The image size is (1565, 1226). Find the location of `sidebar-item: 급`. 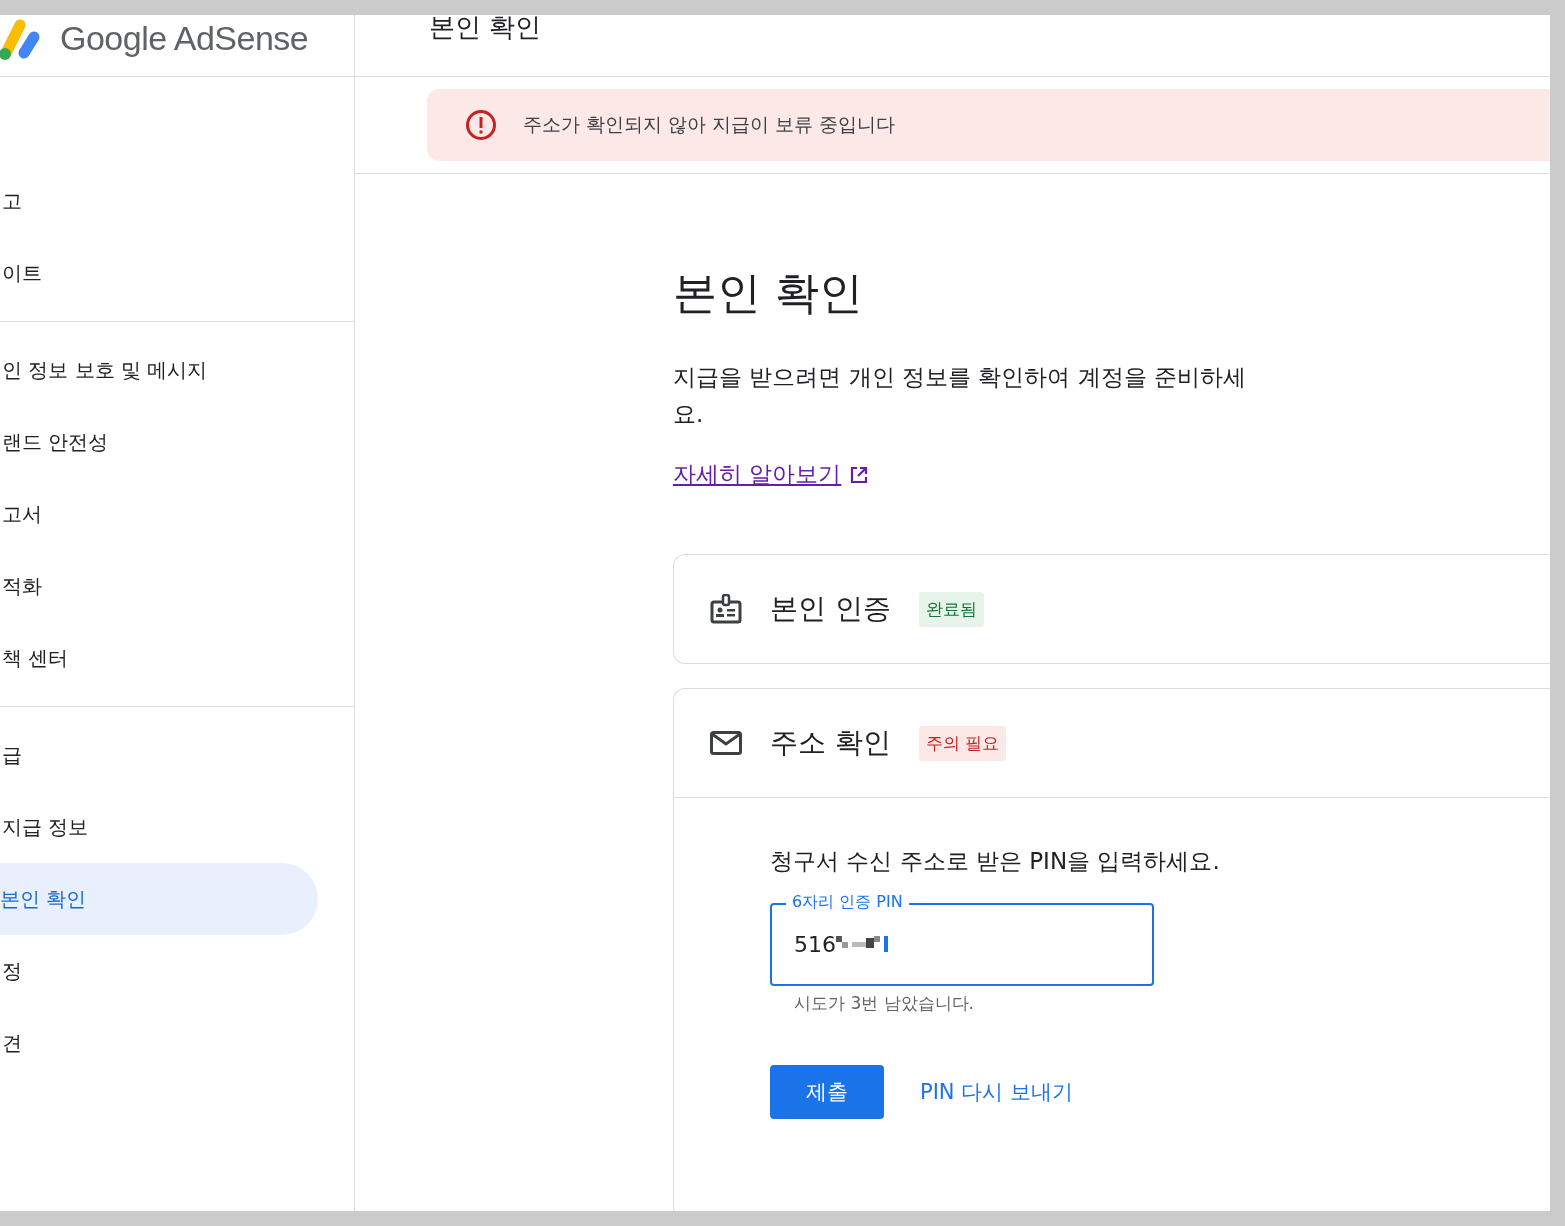

sidebar-item: 급 is located at coordinates (159, 755).